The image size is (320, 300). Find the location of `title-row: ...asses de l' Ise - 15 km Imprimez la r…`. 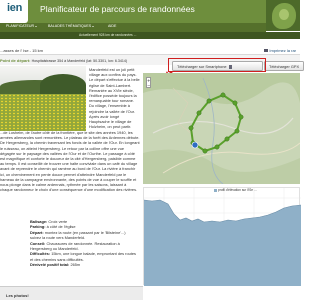

title-row: ...asses de l' Ise - 15 km Imprimez la r… is located at coordinates (150, 50).